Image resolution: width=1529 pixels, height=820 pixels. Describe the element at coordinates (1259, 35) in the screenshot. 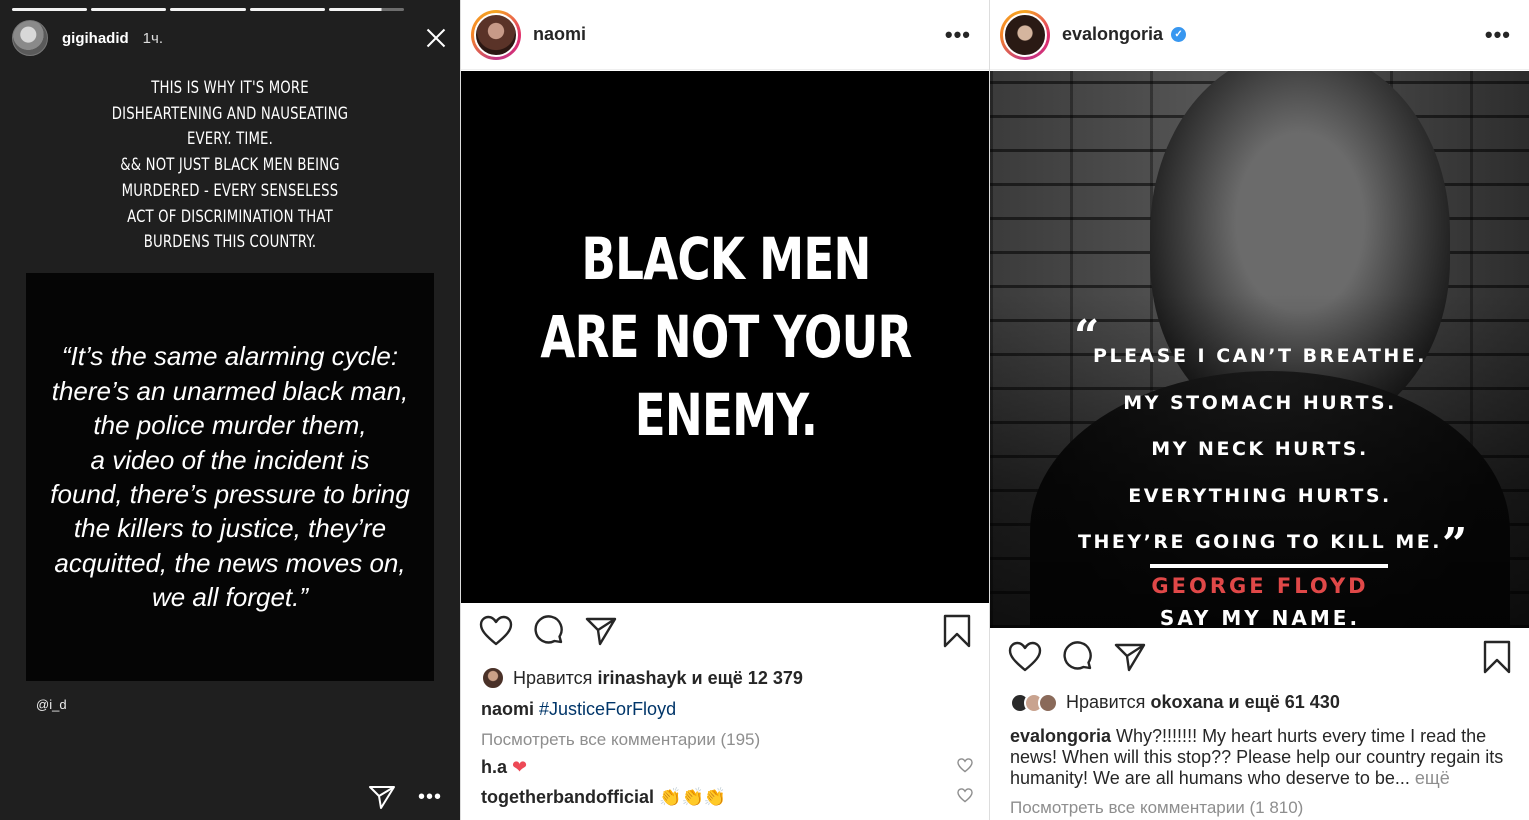

I see `post-header: evalongoria ✓ •••` at that location.